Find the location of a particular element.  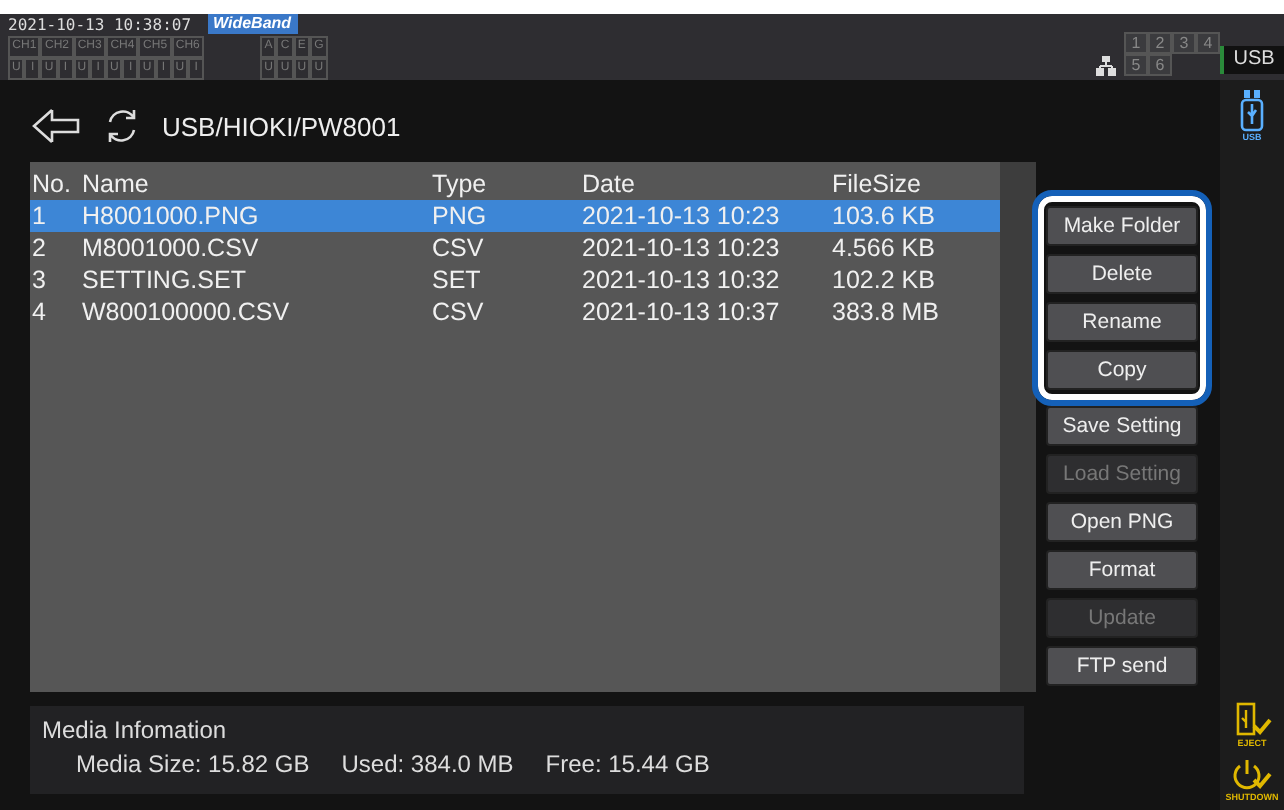

file-row: 2 M8001000.CSV CSV 2021-10-13 10:23 4.566 KB is located at coordinates (515, 248).